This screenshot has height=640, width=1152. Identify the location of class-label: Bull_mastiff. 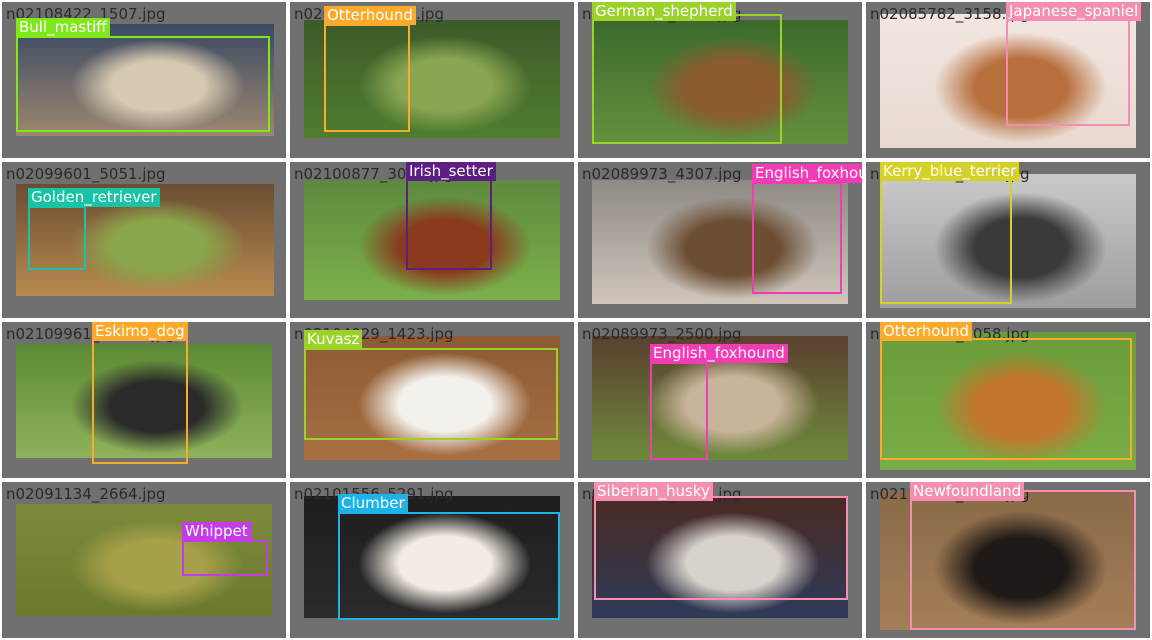
(63, 27).